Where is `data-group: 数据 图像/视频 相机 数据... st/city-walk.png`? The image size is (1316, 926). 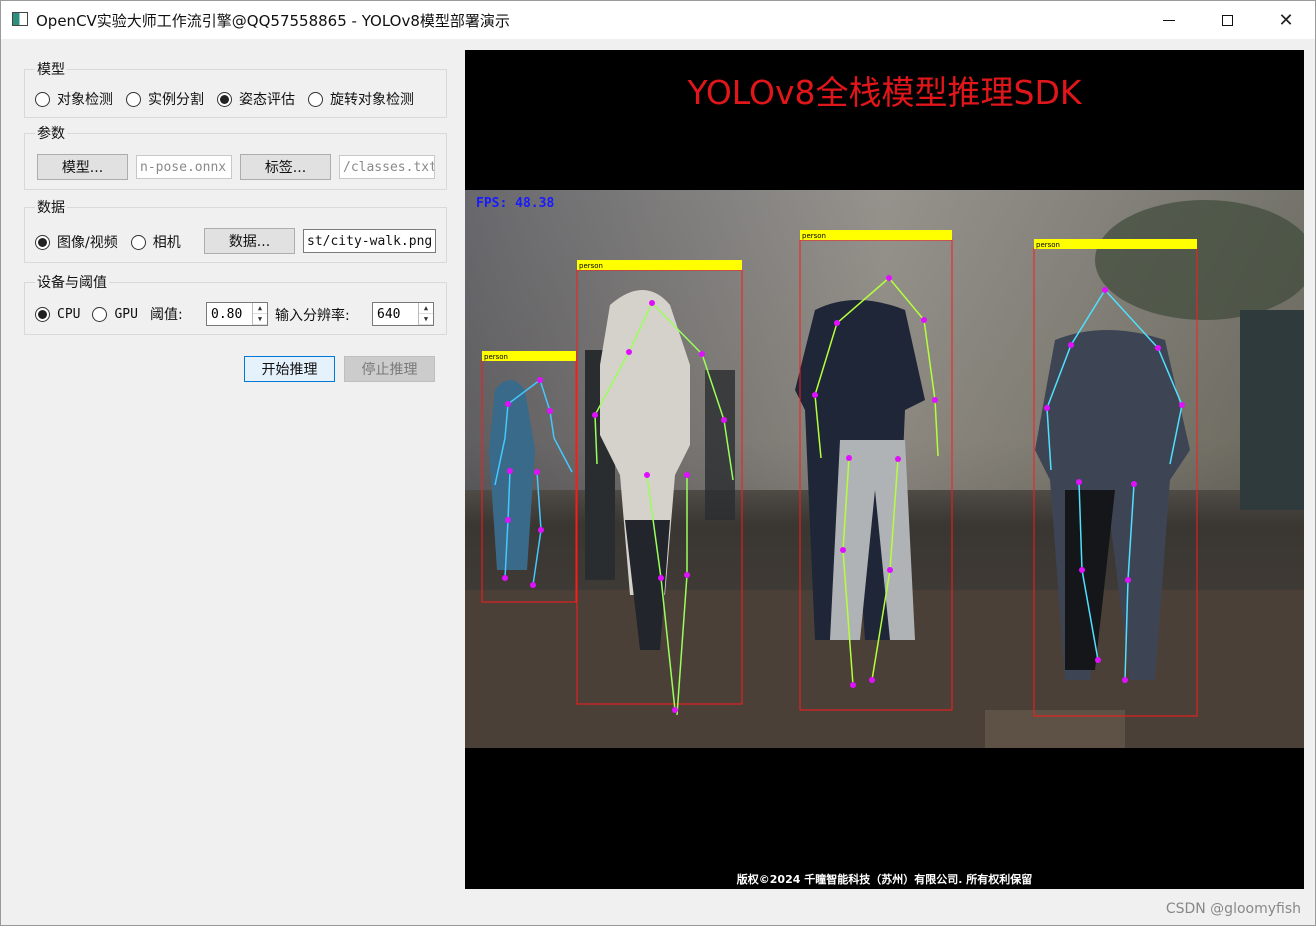 data-group: 数据 图像/视频 相机 数据... st/city-walk.png is located at coordinates (235, 230).